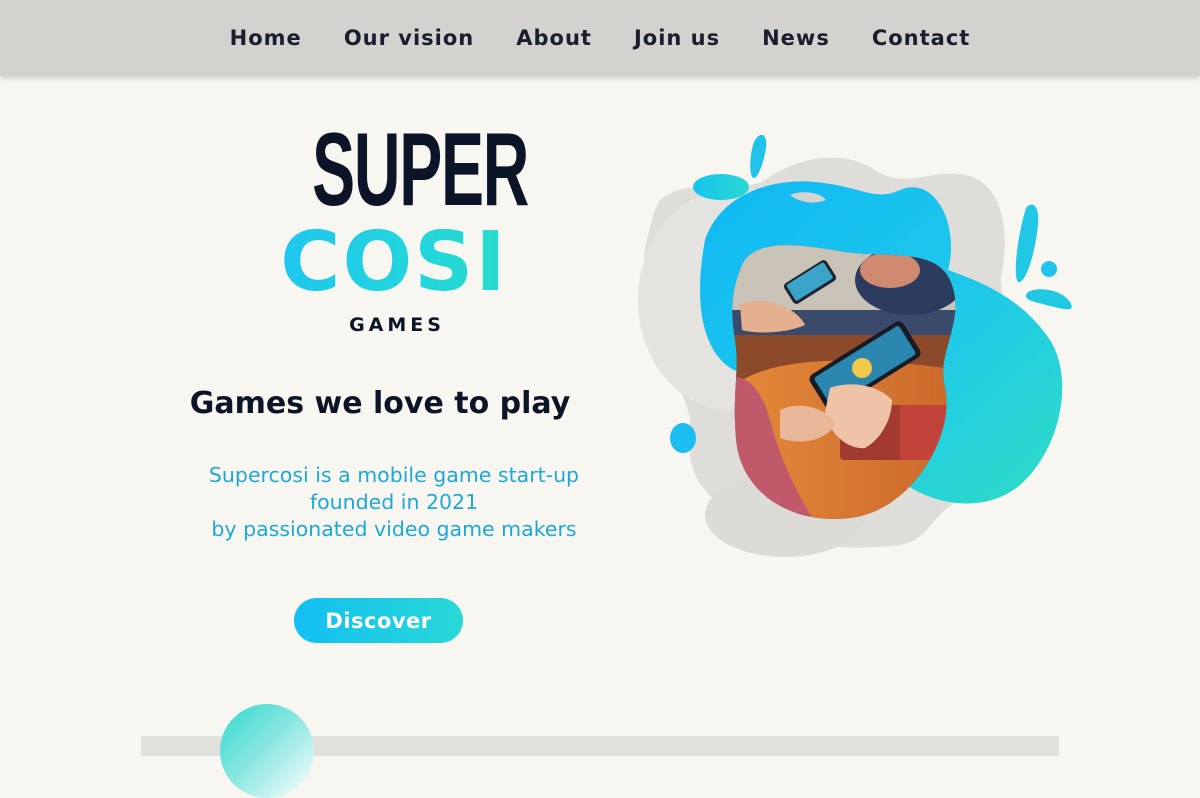 The width and height of the screenshot is (1200, 798). Describe the element at coordinates (796, 38) in the screenshot. I see `nav-news: News` at that location.